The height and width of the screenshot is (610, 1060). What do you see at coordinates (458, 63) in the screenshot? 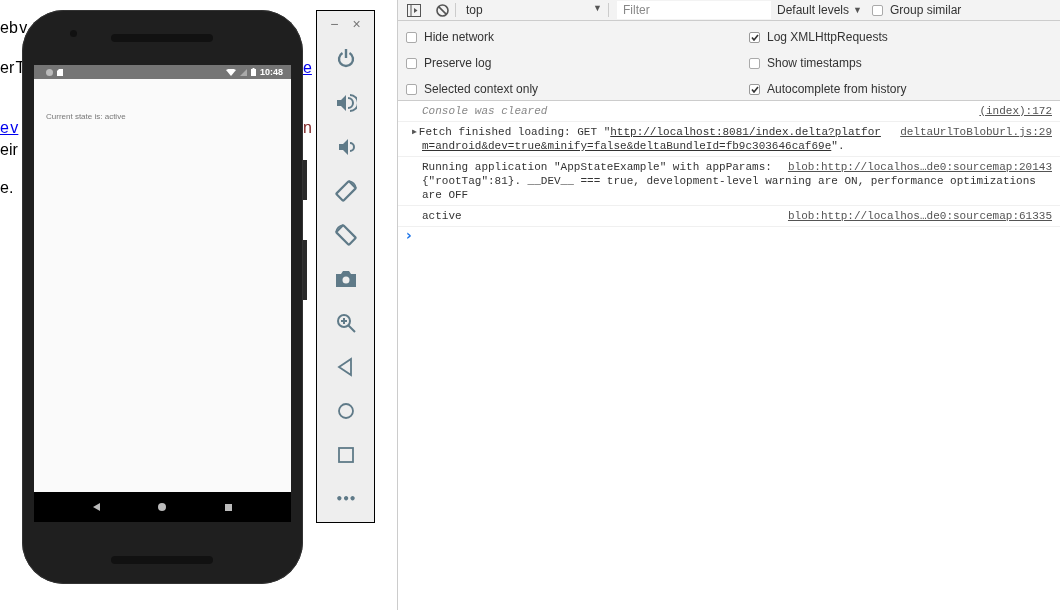
I see `checkbox-label: Preserve log` at bounding box center [458, 63].